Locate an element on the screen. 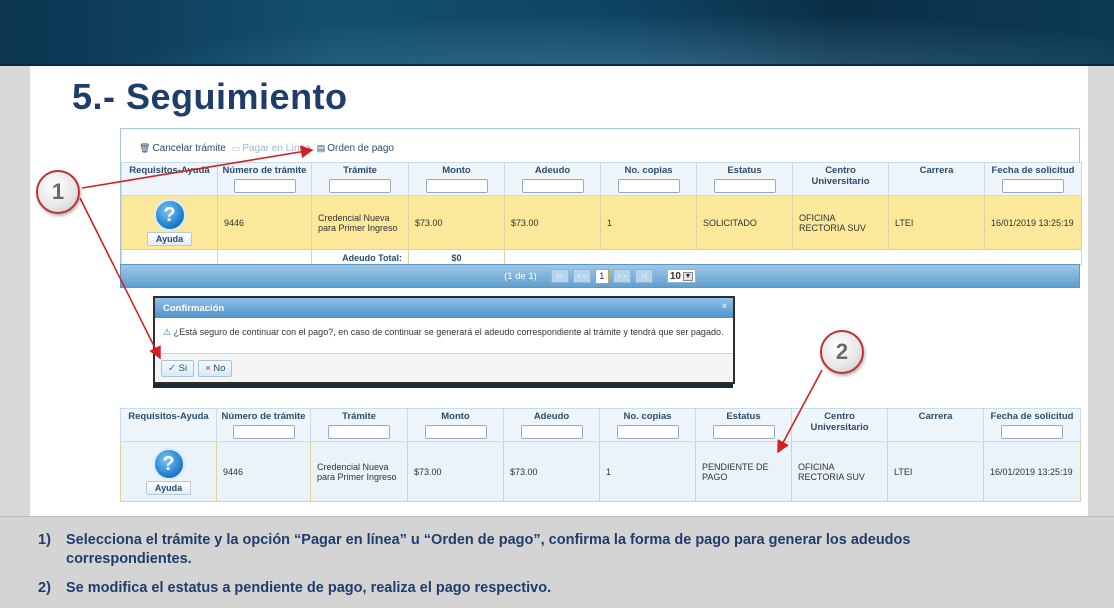 The image size is (1114, 608). yes-button: ✓ Si is located at coordinates (178, 368).